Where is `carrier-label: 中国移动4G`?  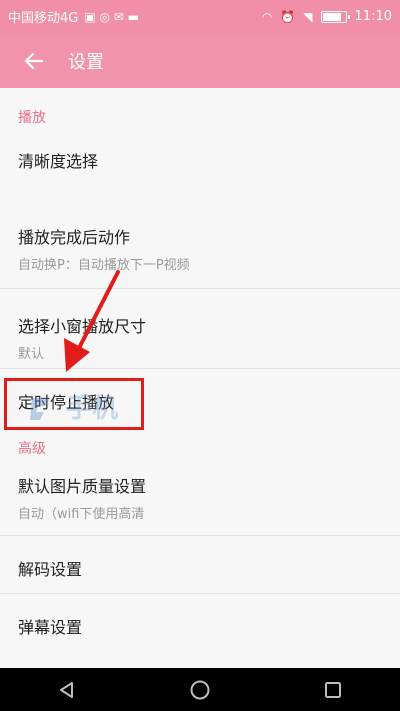 carrier-label: 中国移动4G is located at coordinates (43, 18).